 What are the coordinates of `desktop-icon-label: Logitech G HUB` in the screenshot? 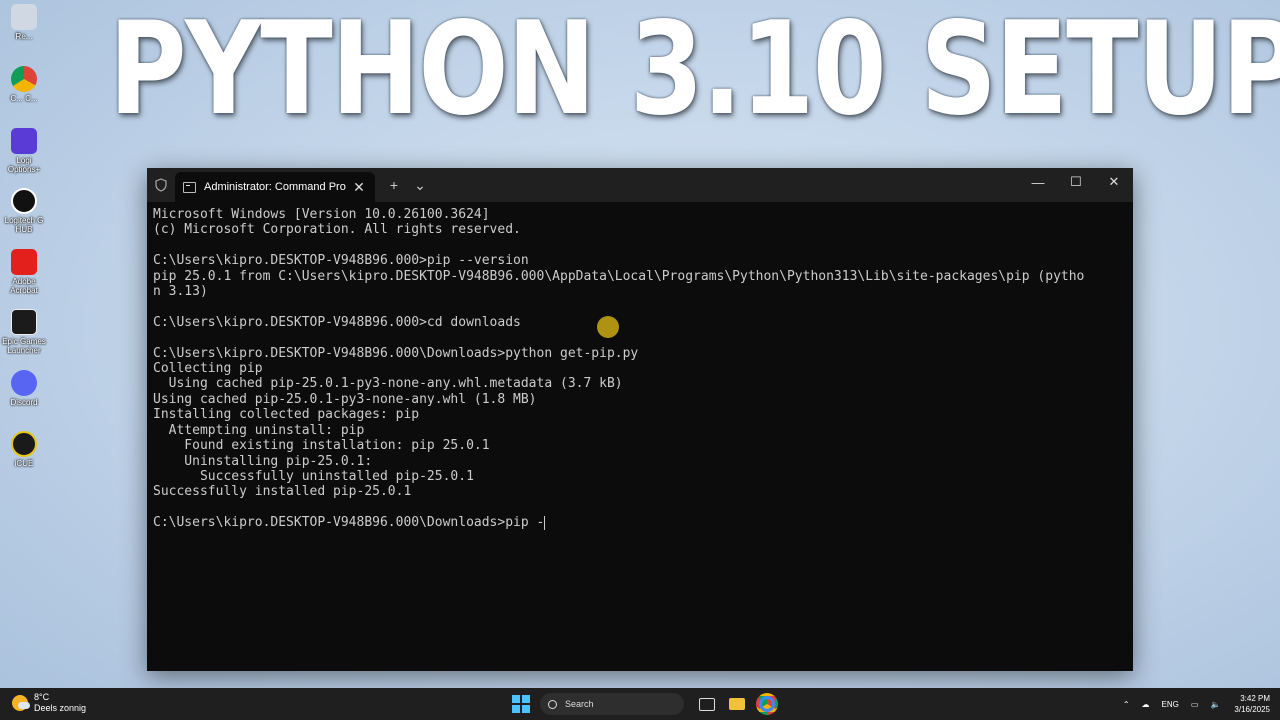 It's located at (24, 225).